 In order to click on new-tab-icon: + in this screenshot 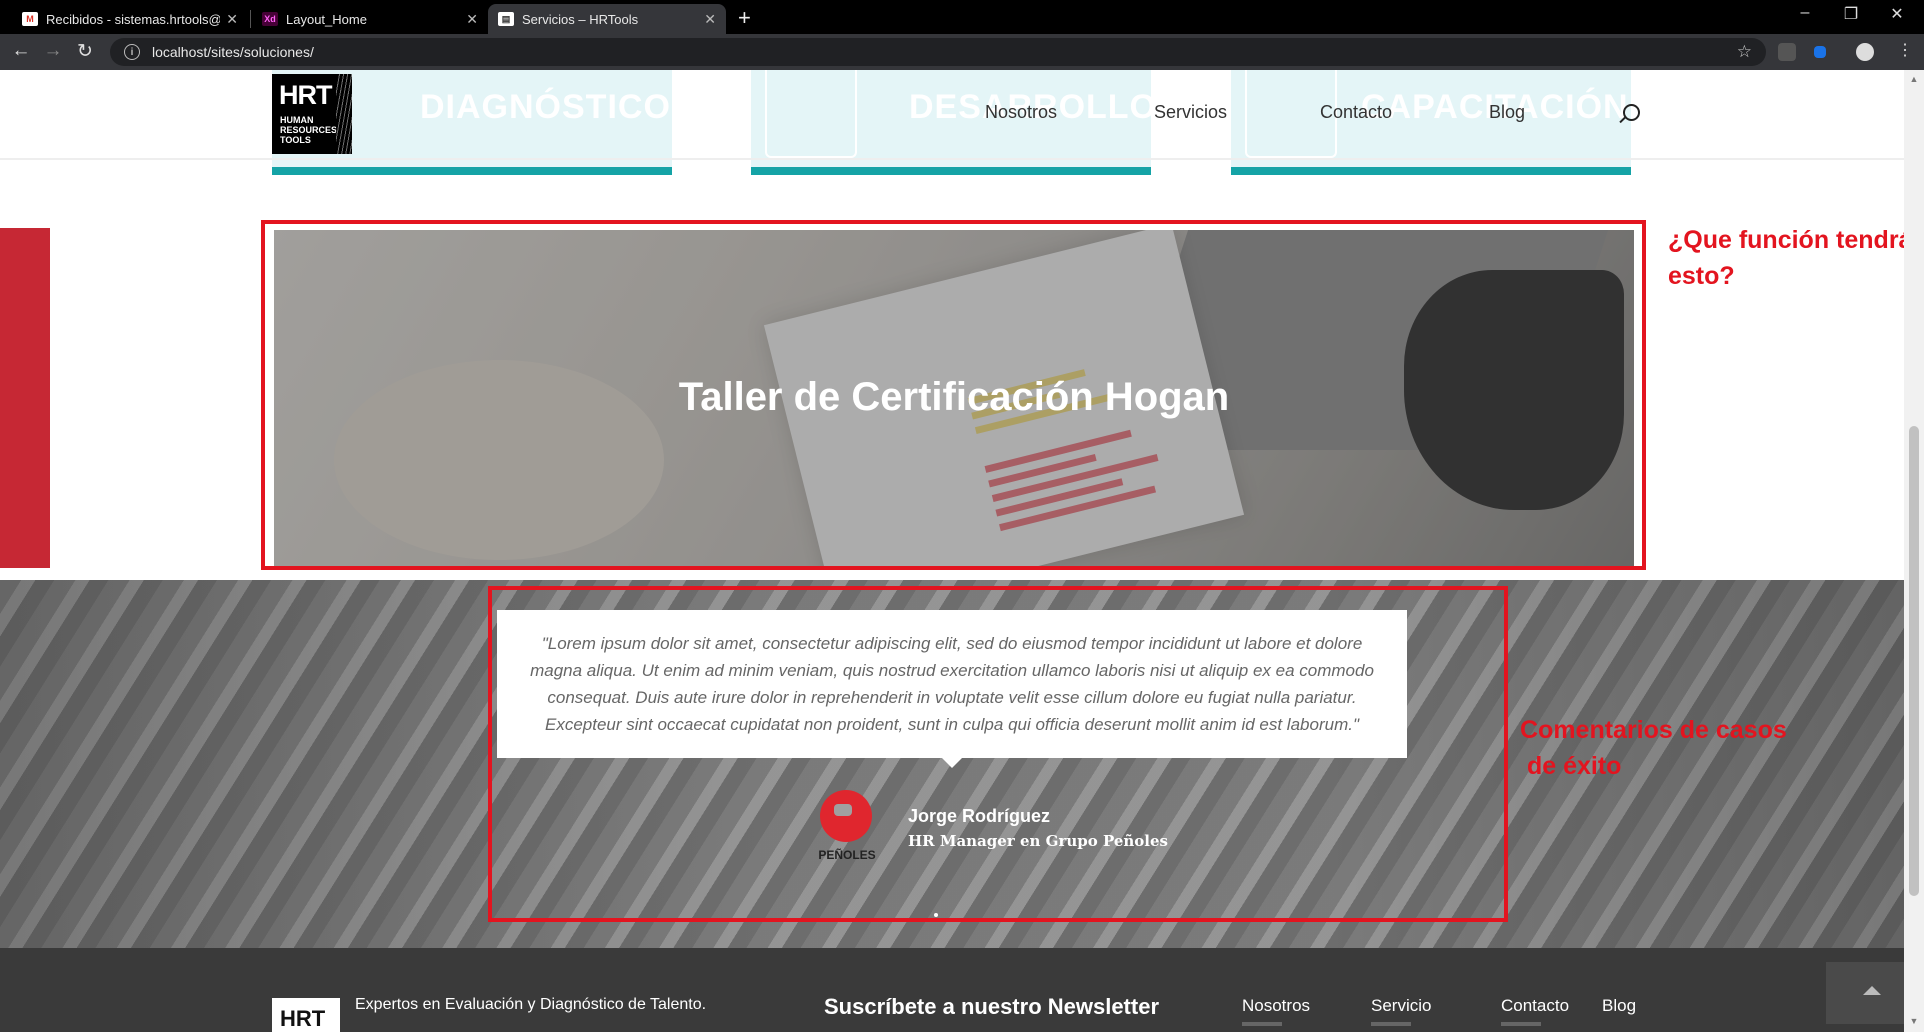, I will do `click(744, 18)`.